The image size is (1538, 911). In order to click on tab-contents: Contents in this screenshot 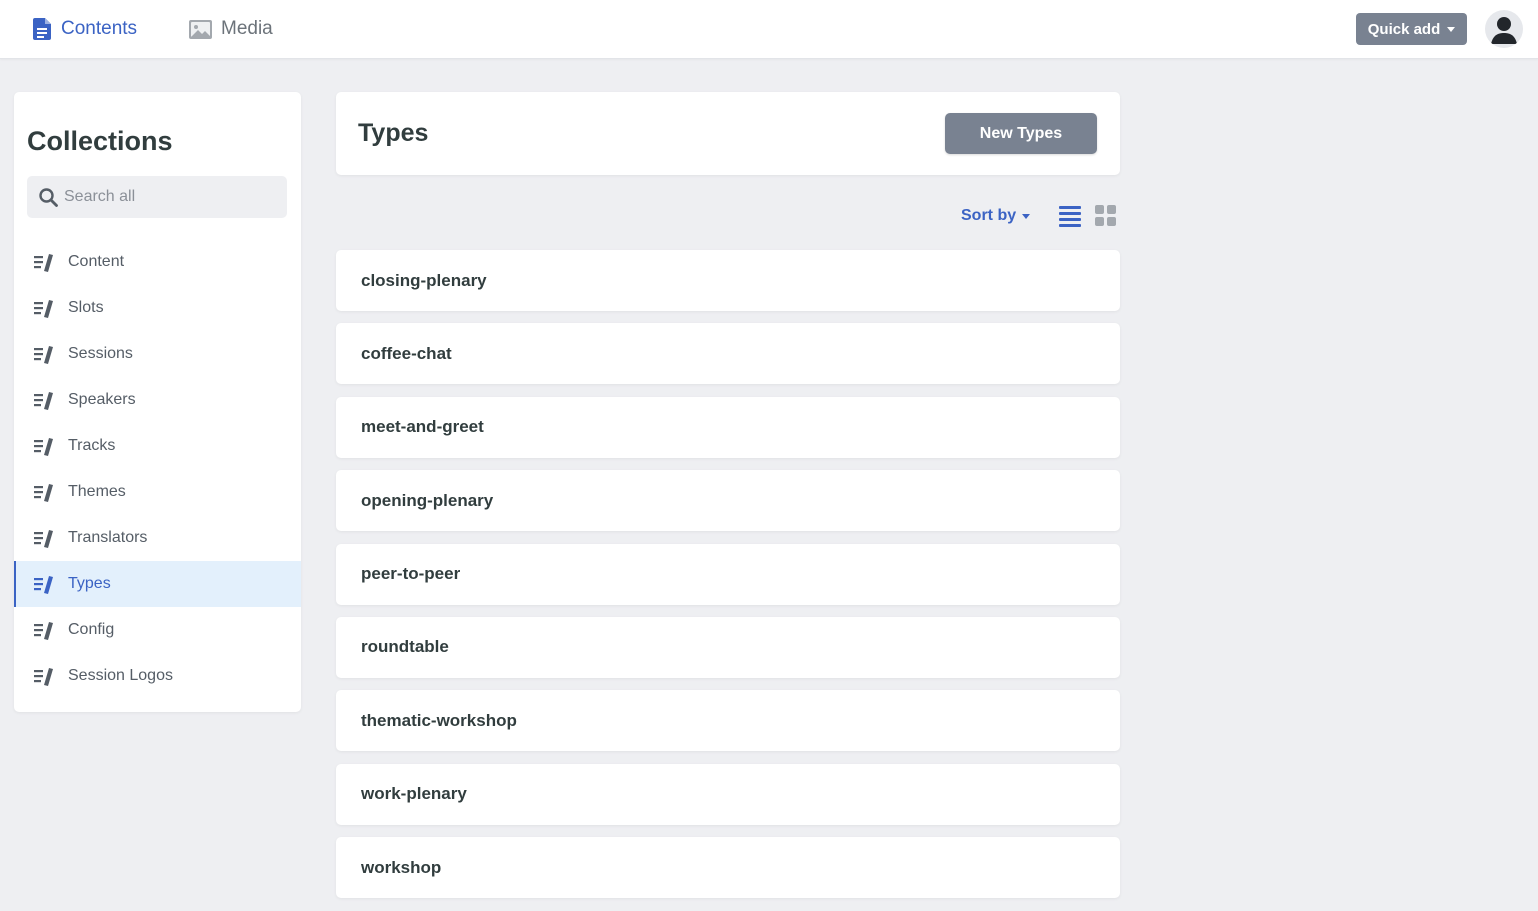, I will do `click(85, 29)`.